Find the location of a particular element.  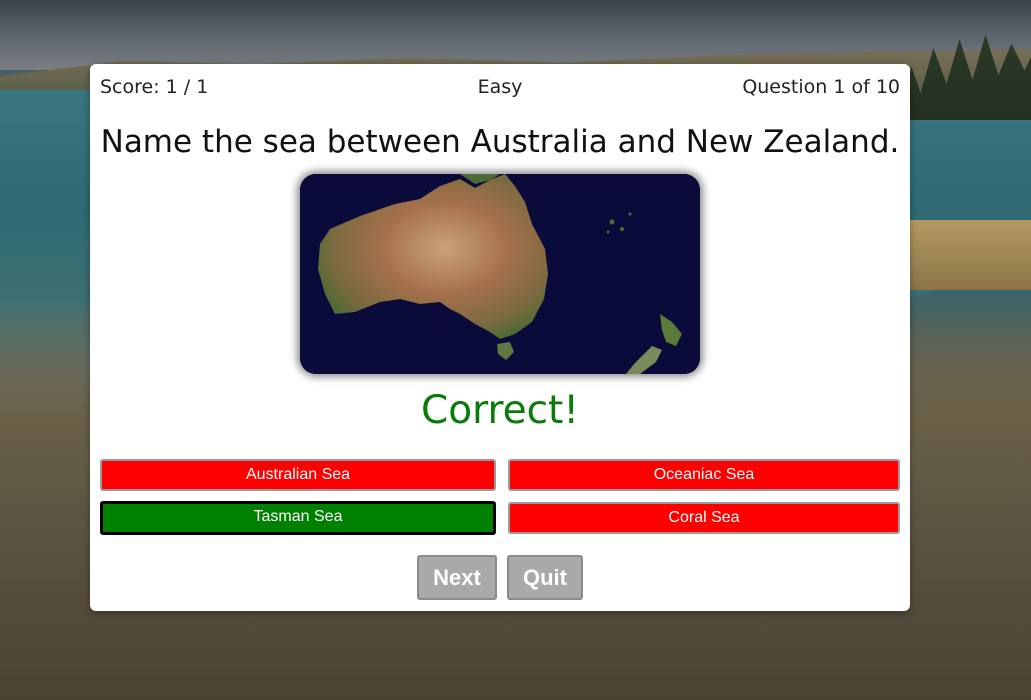

question-progress-text: Question 1 of 10 is located at coordinates (821, 87).